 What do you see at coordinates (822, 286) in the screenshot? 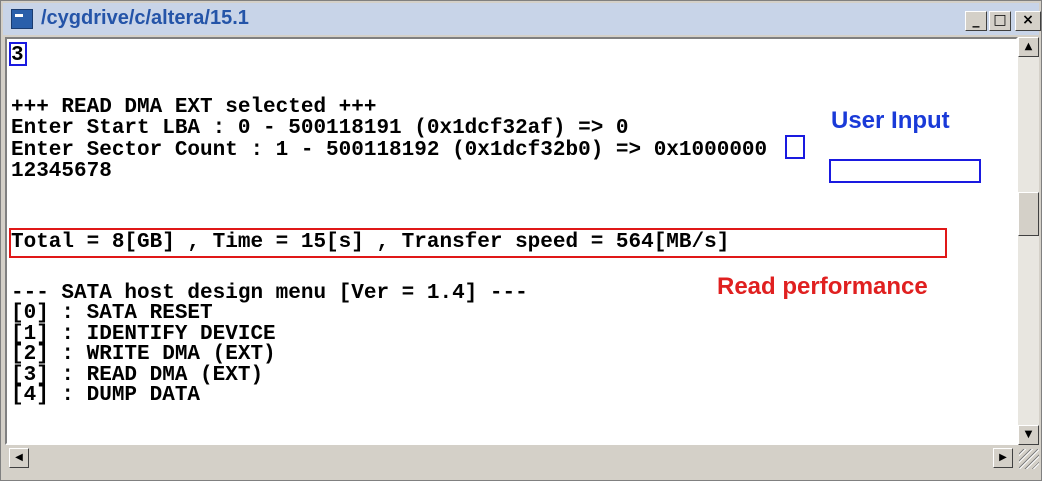
I see `read-performance-annotation: Read performance` at bounding box center [822, 286].